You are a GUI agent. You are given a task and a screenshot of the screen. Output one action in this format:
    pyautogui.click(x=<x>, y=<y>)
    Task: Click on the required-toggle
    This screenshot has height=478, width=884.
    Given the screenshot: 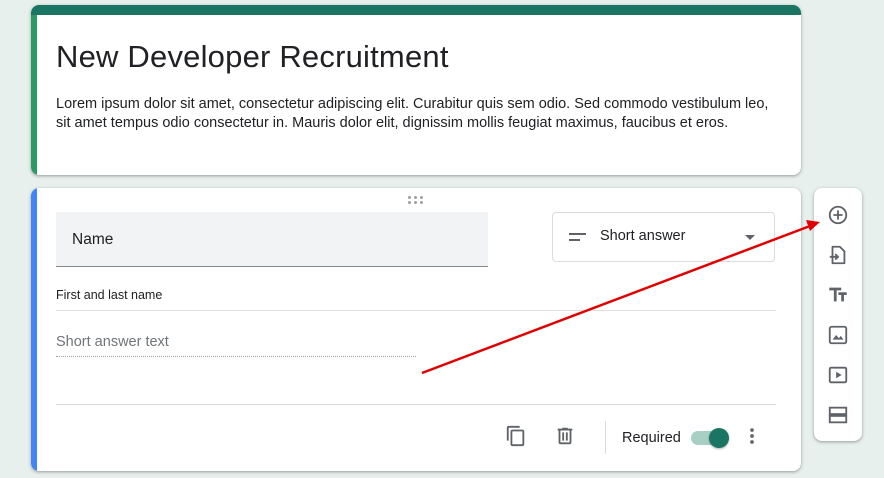 What is the action you would take?
    pyautogui.click(x=710, y=438)
    